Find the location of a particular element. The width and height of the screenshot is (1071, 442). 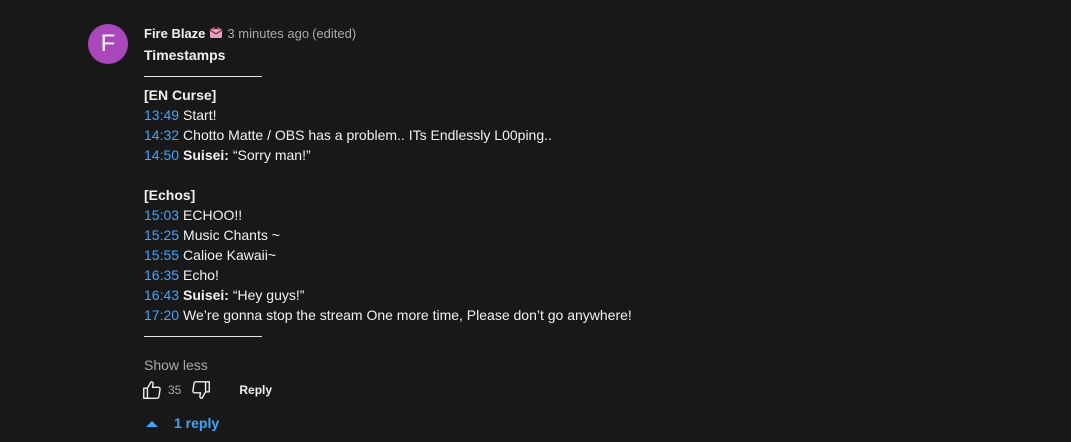

show-less-button: Show less is located at coordinates (594, 365).